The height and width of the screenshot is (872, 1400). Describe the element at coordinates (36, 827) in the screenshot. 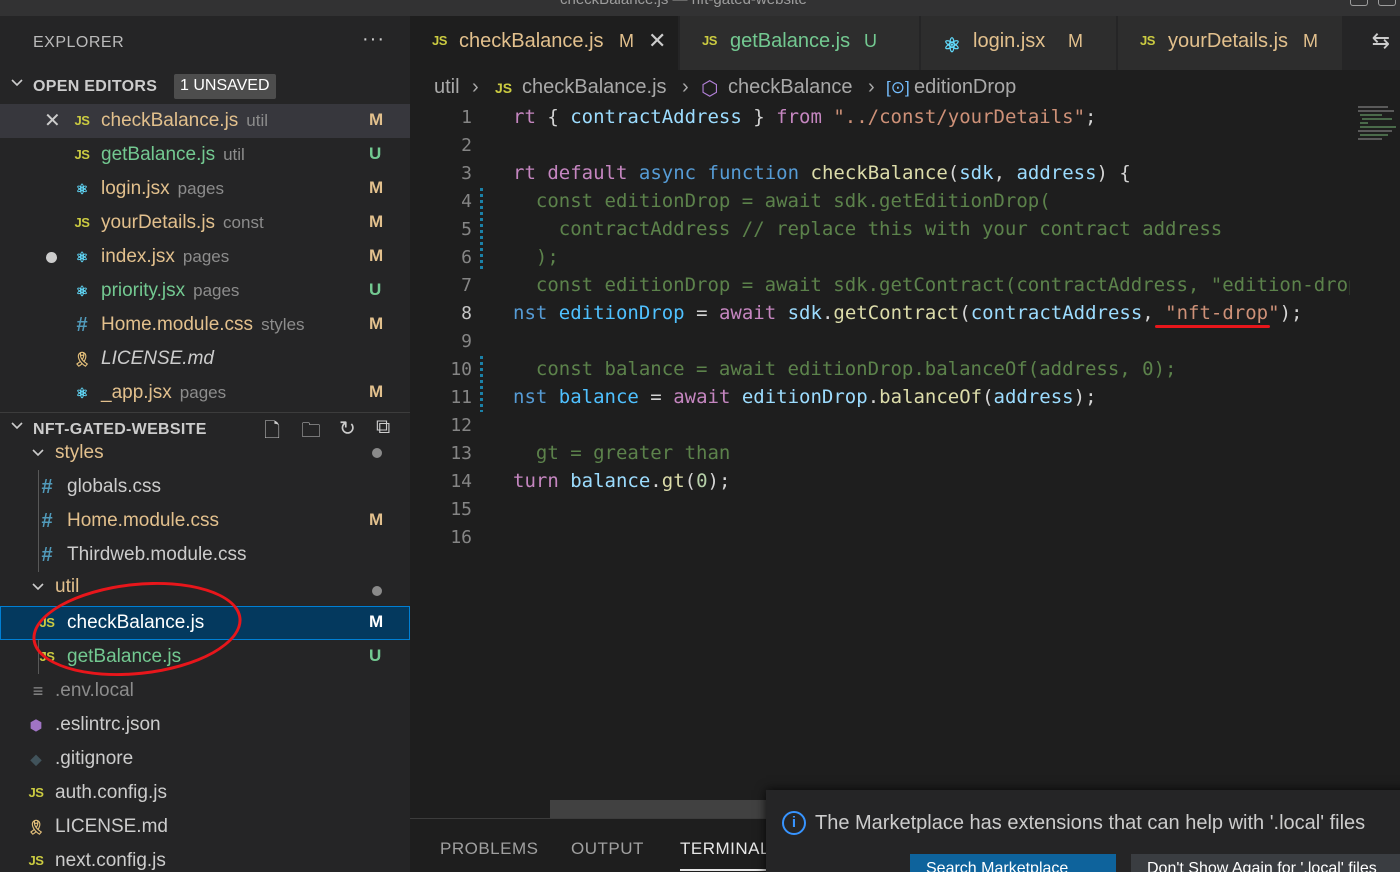

I see `license-icon: 🎗` at that location.